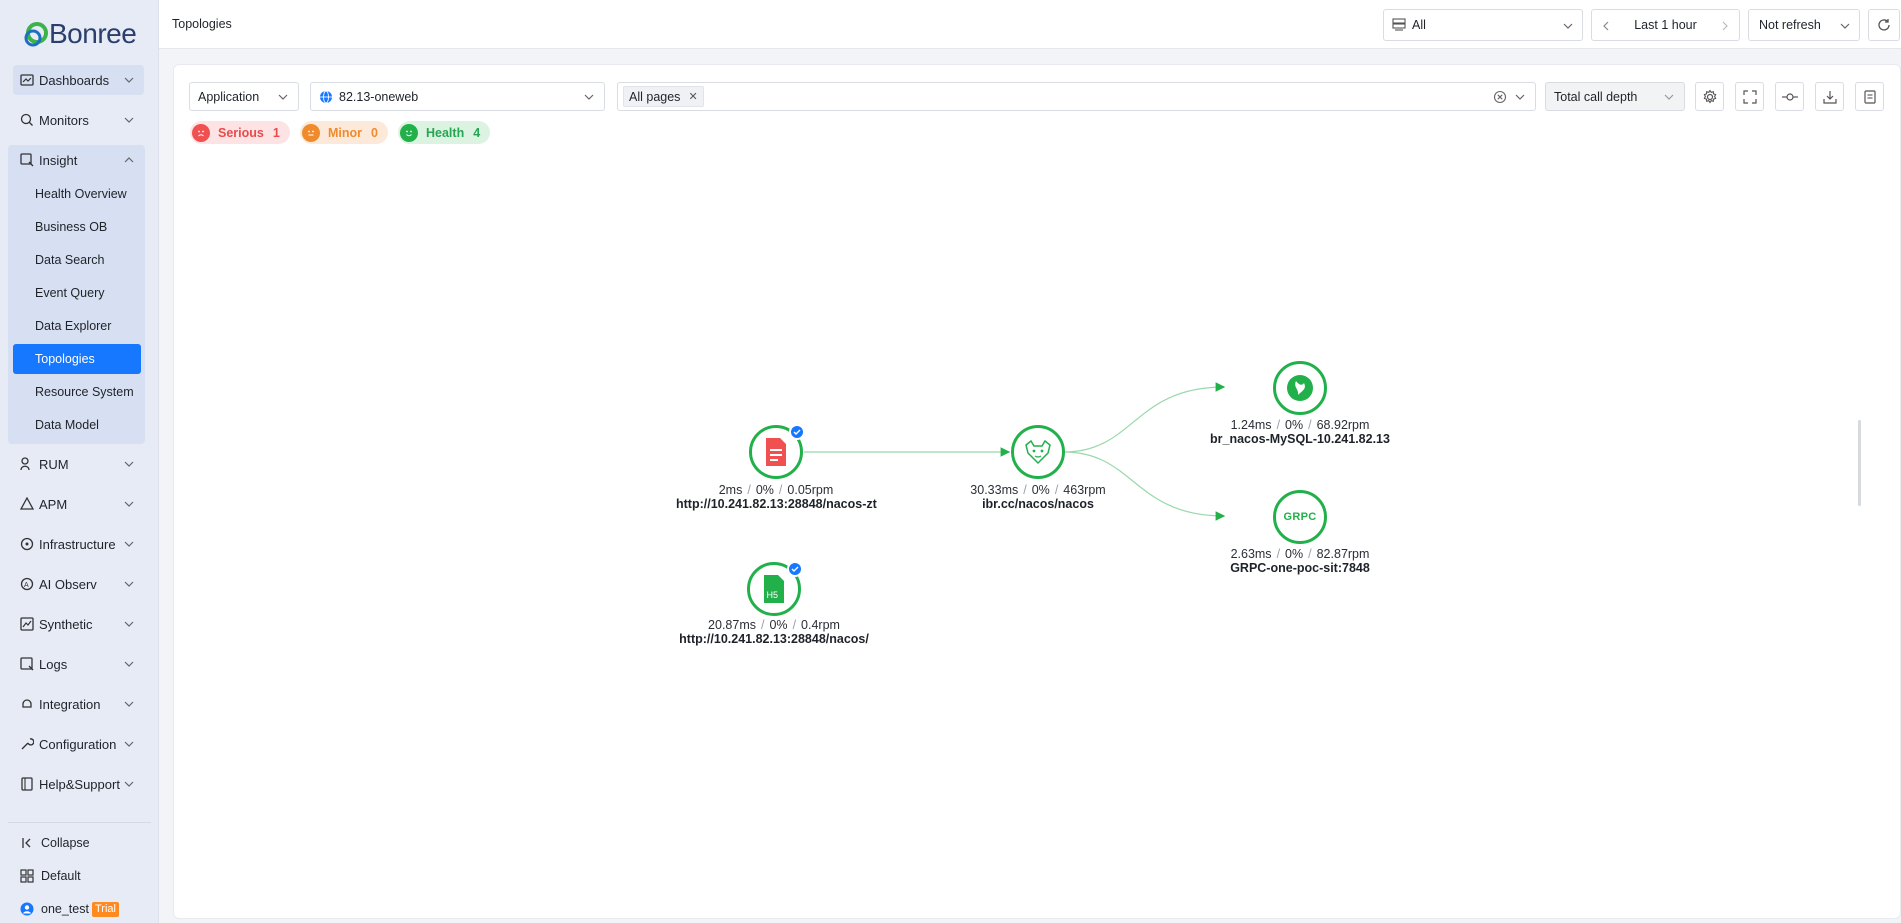  What do you see at coordinates (50, 876) in the screenshot?
I see `workspace-switcher: Default` at bounding box center [50, 876].